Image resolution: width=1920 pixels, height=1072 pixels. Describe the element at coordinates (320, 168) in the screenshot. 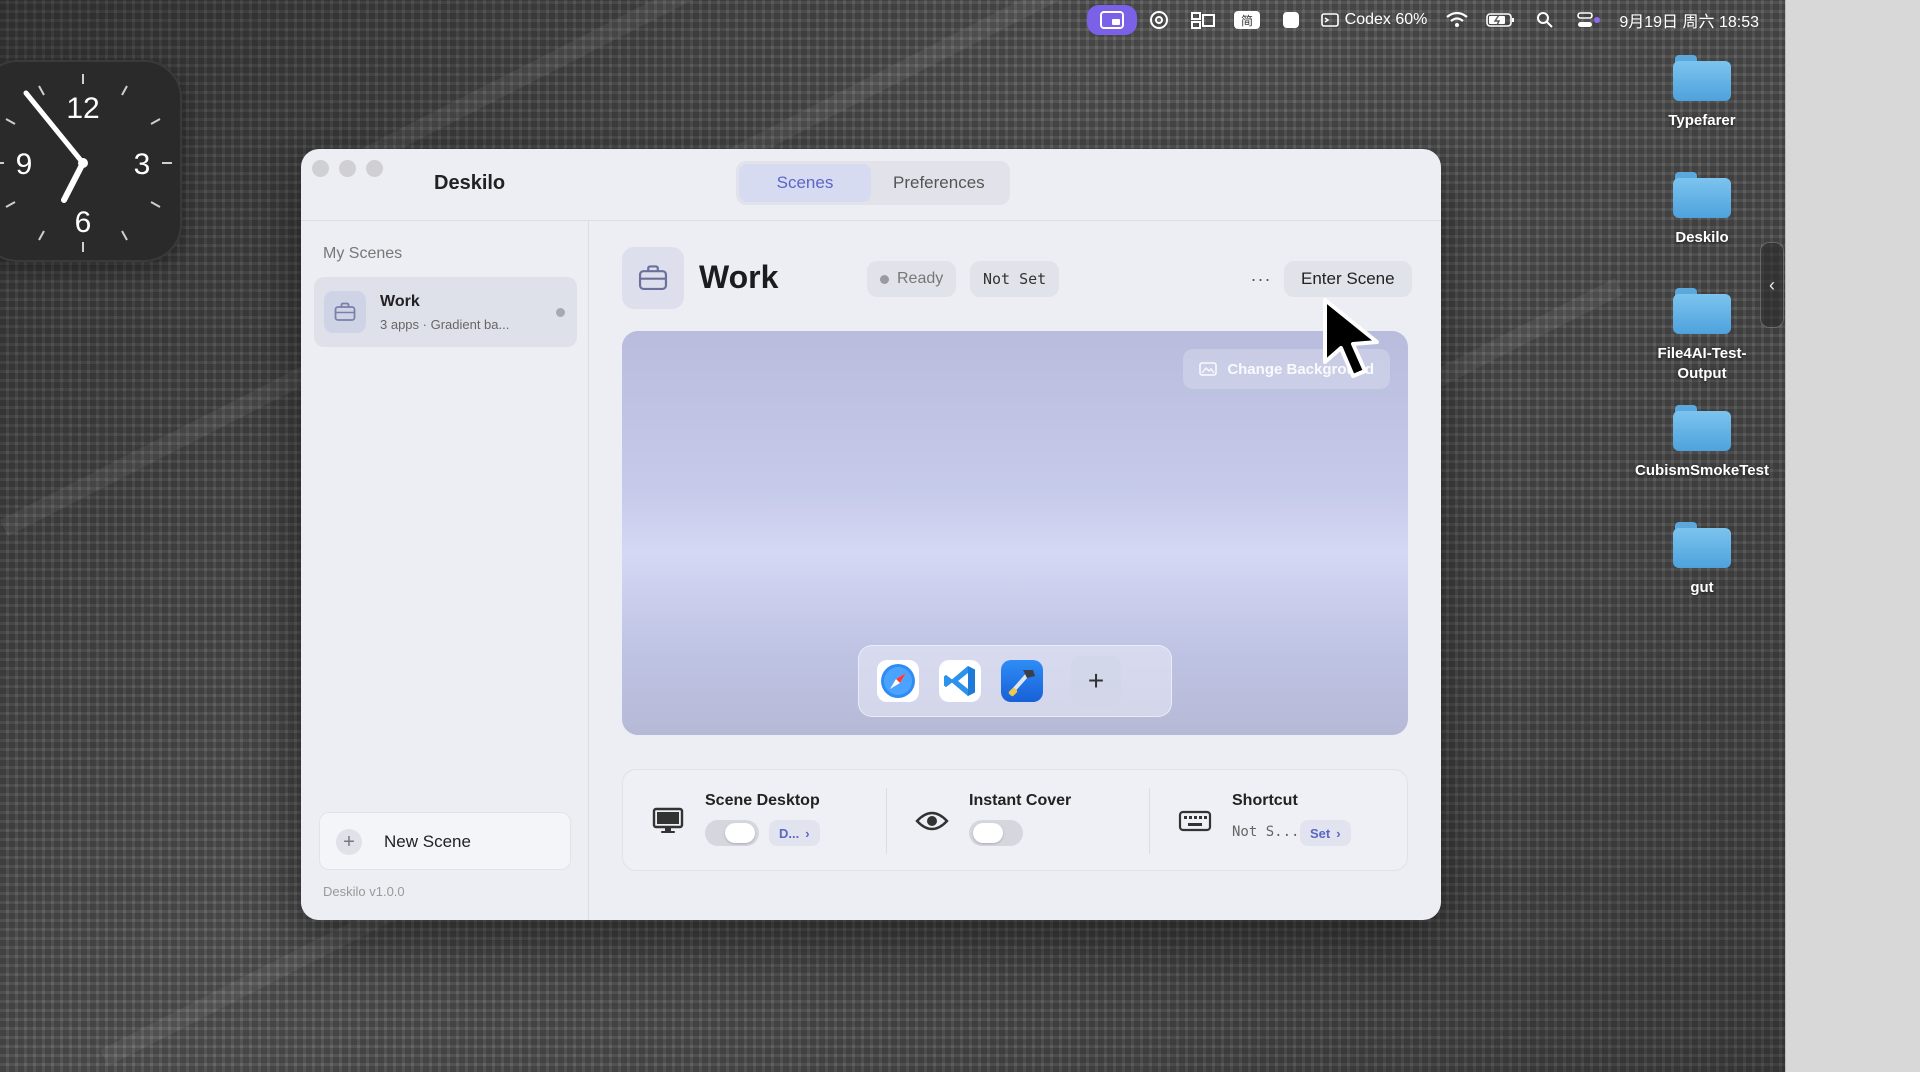

I see `close-button` at that location.